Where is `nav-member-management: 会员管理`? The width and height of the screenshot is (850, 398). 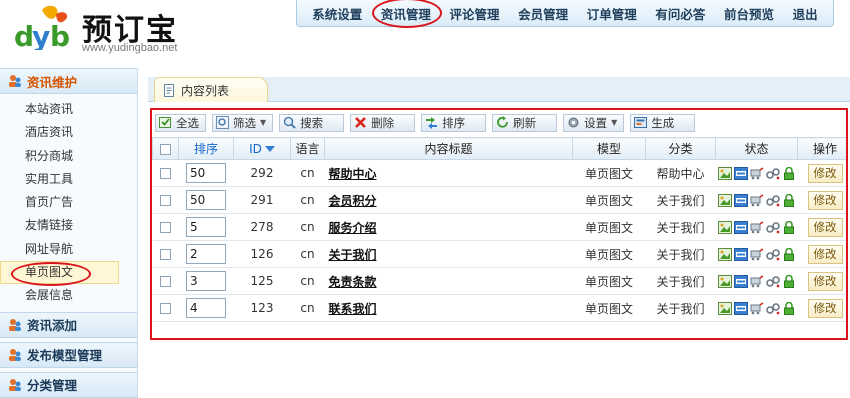
nav-member-management: 会员管理 is located at coordinates (543, 13).